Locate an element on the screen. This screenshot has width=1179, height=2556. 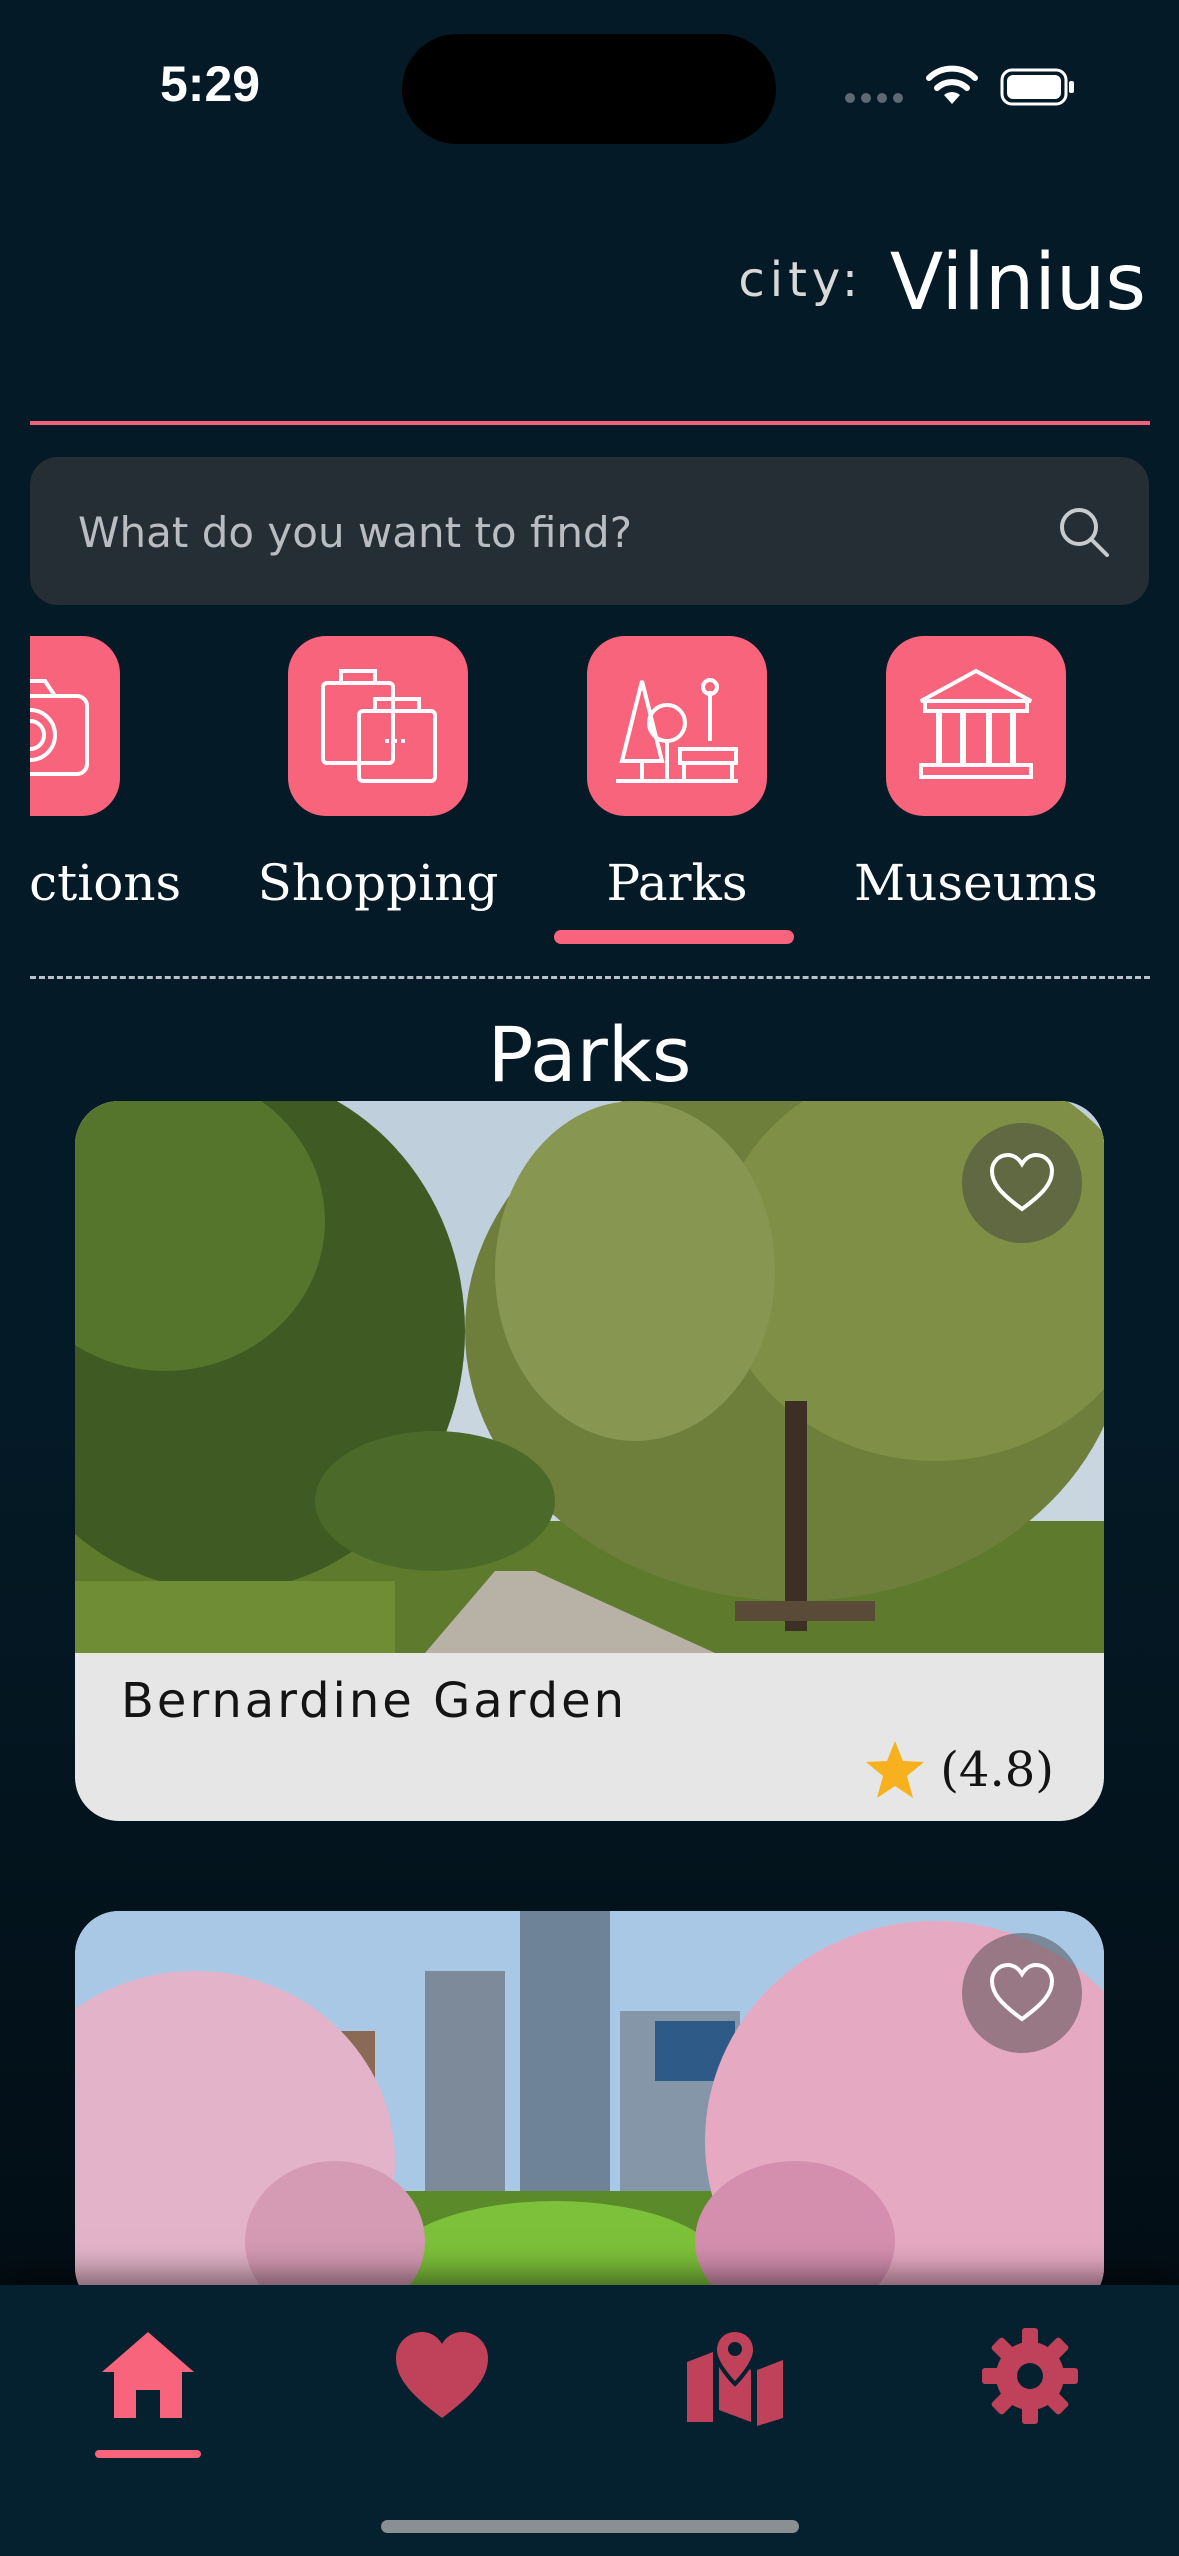
map-icon is located at coordinates (735, 2376).